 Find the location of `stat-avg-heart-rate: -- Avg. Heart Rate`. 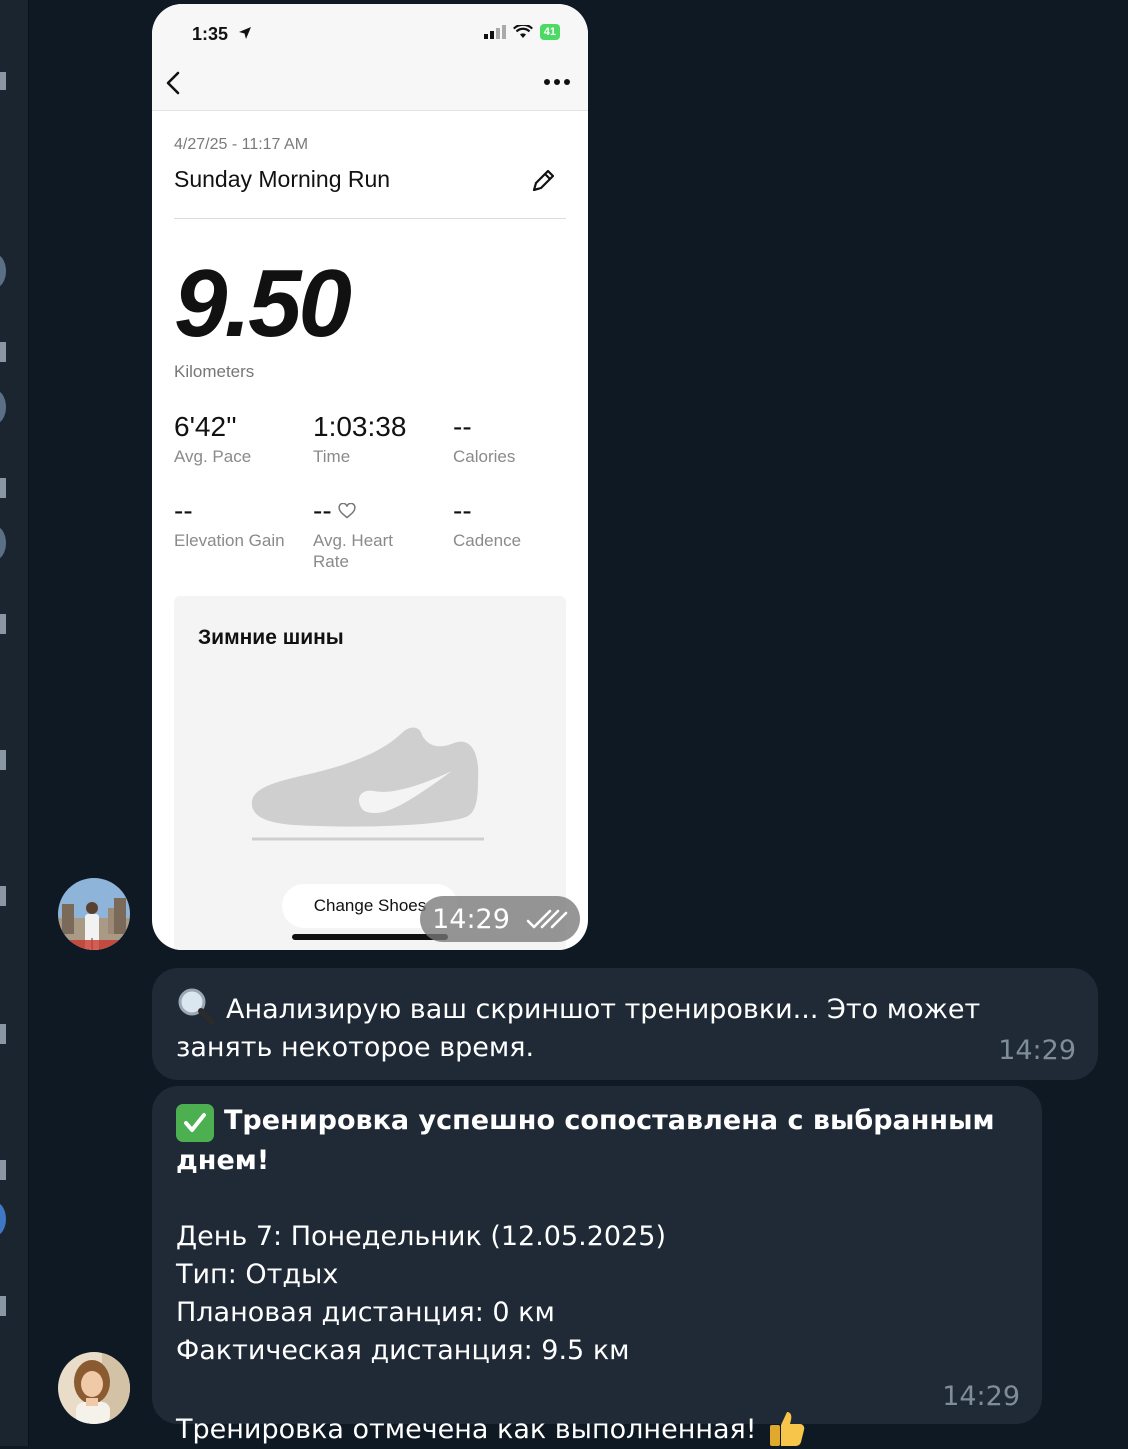

stat-avg-heart-rate: -- Avg. Heart Rate is located at coordinates (373, 534).